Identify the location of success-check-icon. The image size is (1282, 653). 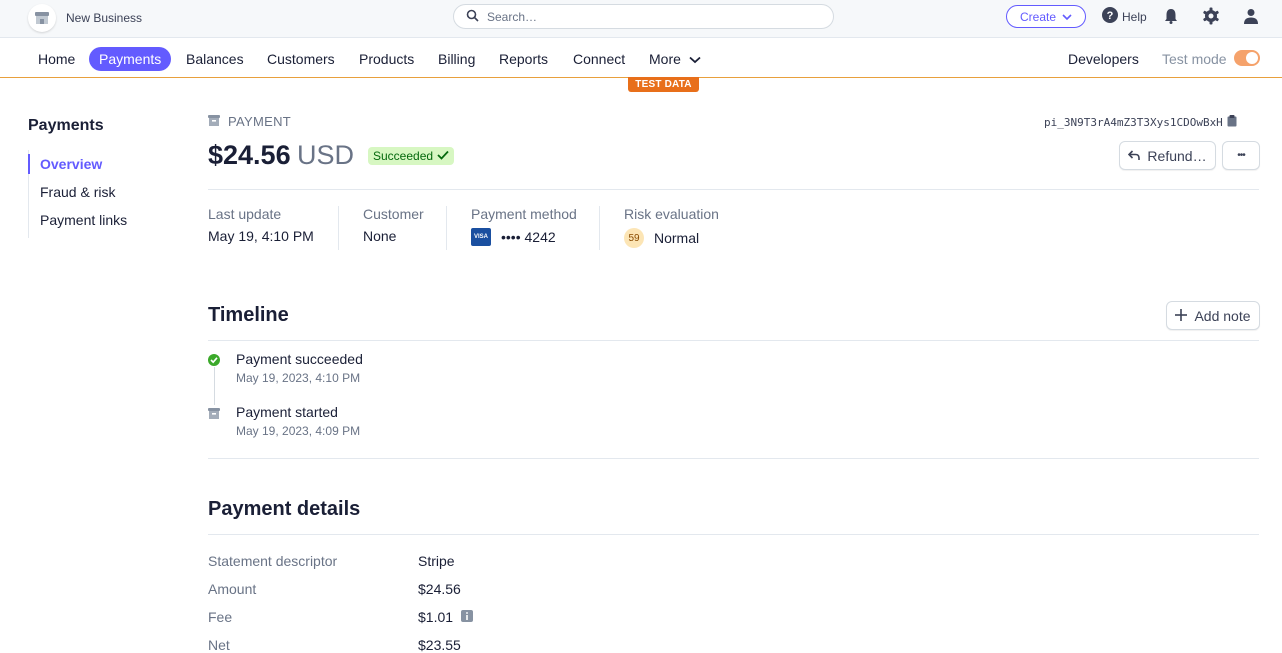
(214, 360).